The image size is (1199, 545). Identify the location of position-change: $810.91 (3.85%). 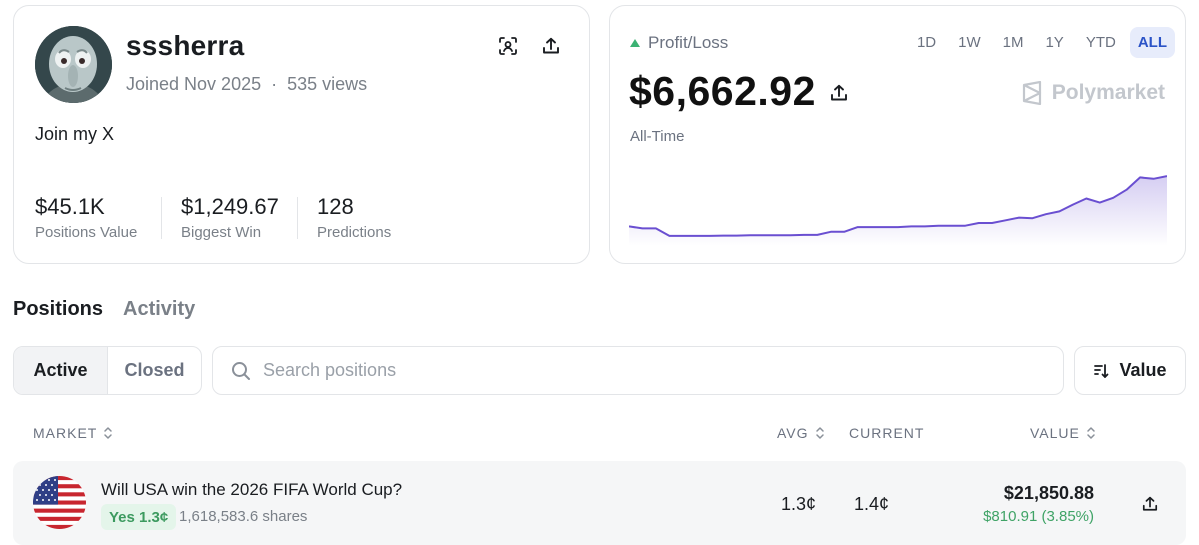
(1038, 516).